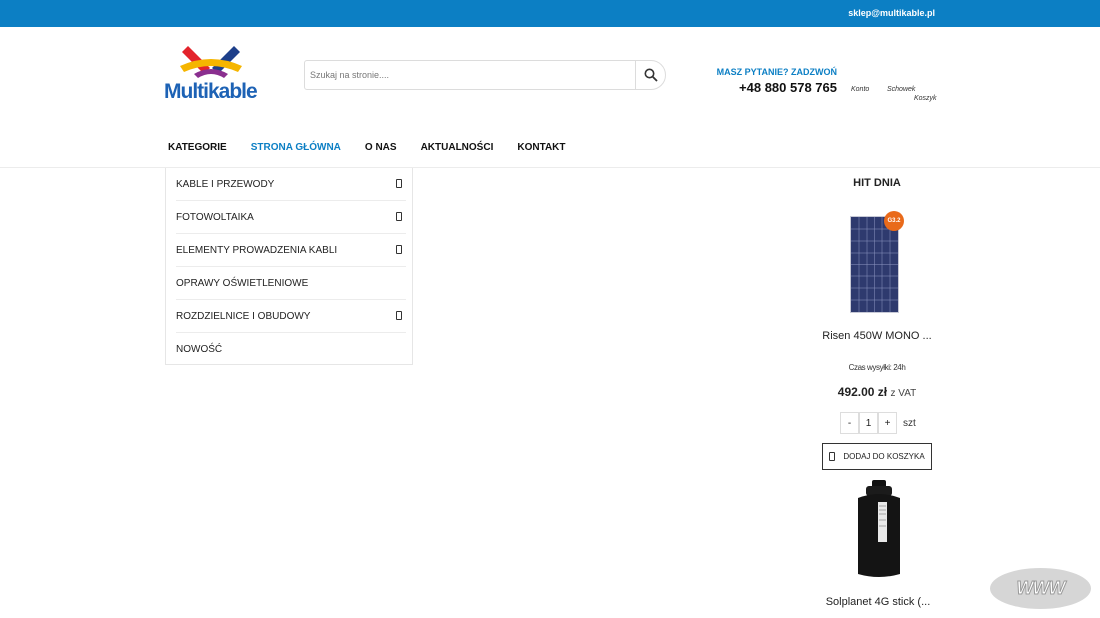 This screenshot has height=618, width=1100. I want to click on category-item: NOWOŚĆ, so click(291, 349).